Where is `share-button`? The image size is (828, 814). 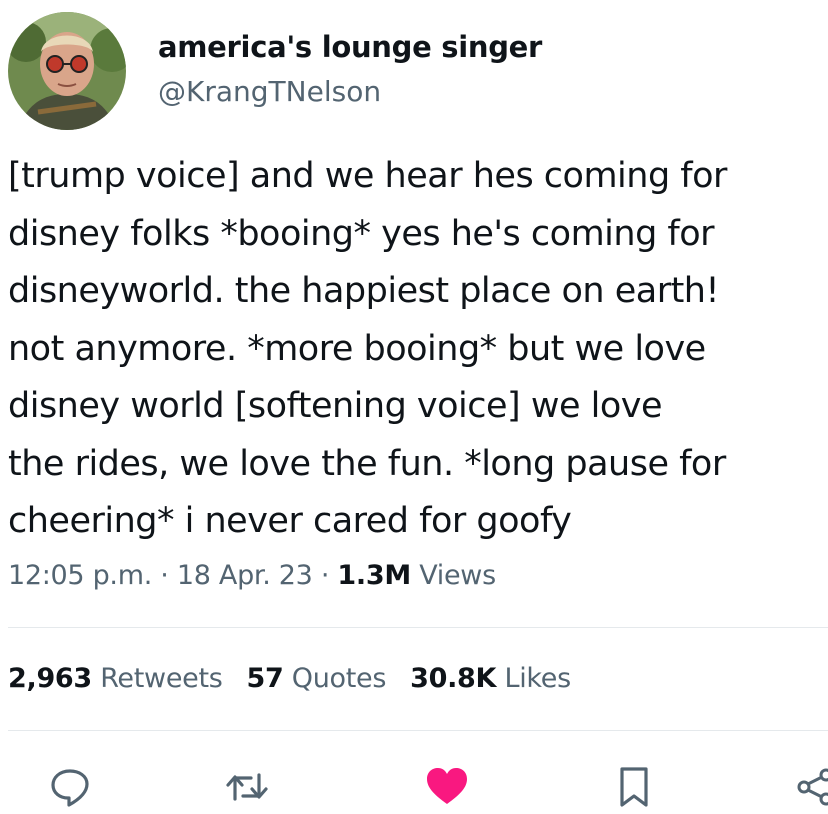
share-button is located at coordinates (812, 787).